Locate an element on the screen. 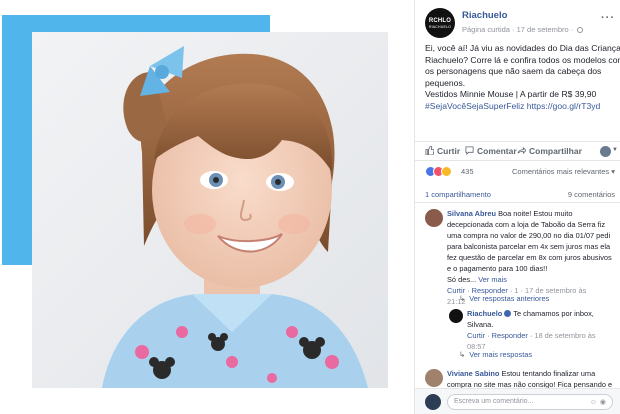 The height and width of the screenshot is (414, 620). older-replies-label: Ver respostas anteriores is located at coordinates (509, 298).